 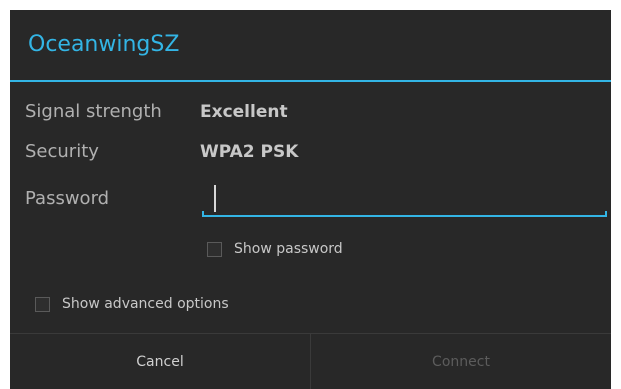 What do you see at coordinates (145, 304) in the screenshot?
I see `show-advanced-options-label: Show advanced options` at bounding box center [145, 304].